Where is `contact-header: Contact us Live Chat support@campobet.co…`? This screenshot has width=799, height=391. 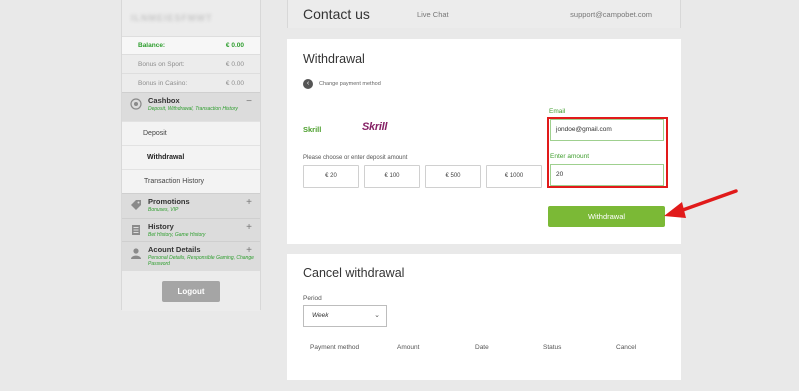 contact-header: Contact us Live Chat support@campobet.co… is located at coordinates (484, 14).